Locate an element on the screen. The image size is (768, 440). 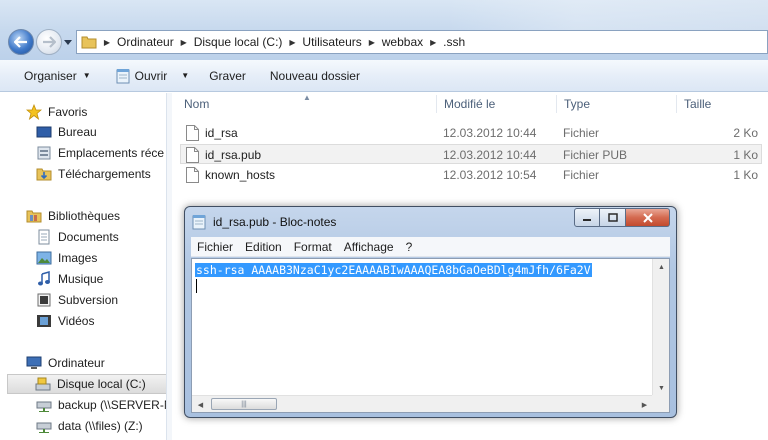
file-modified: 12.03.2012 10:44 is located at coordinates (490, 155).